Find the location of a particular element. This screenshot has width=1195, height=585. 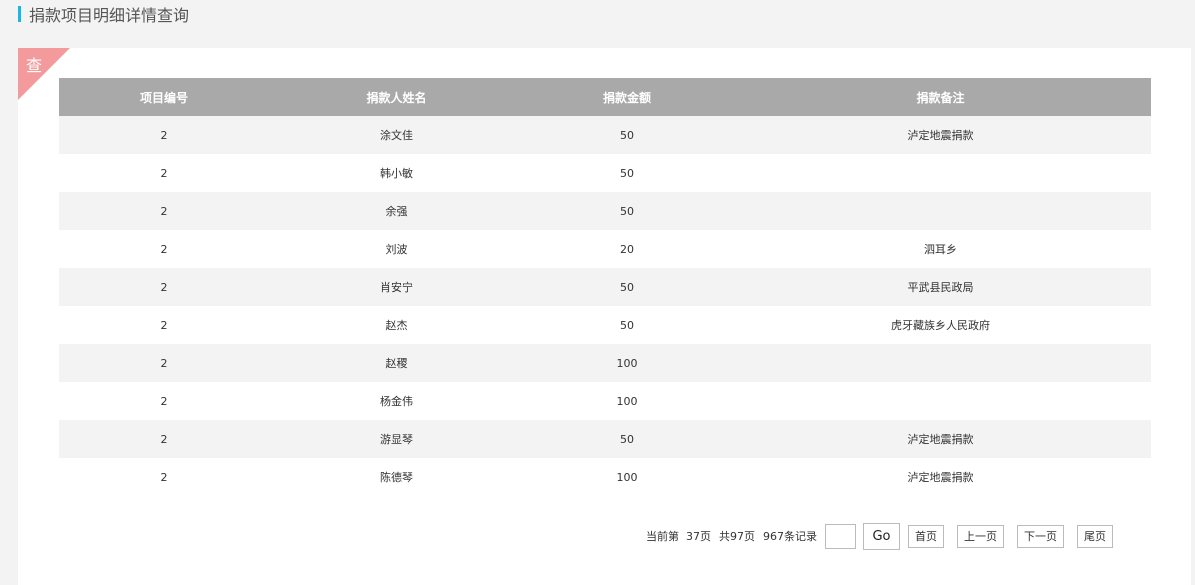

cell-note: 泗耳乡 is located at coordinates (940, 249).